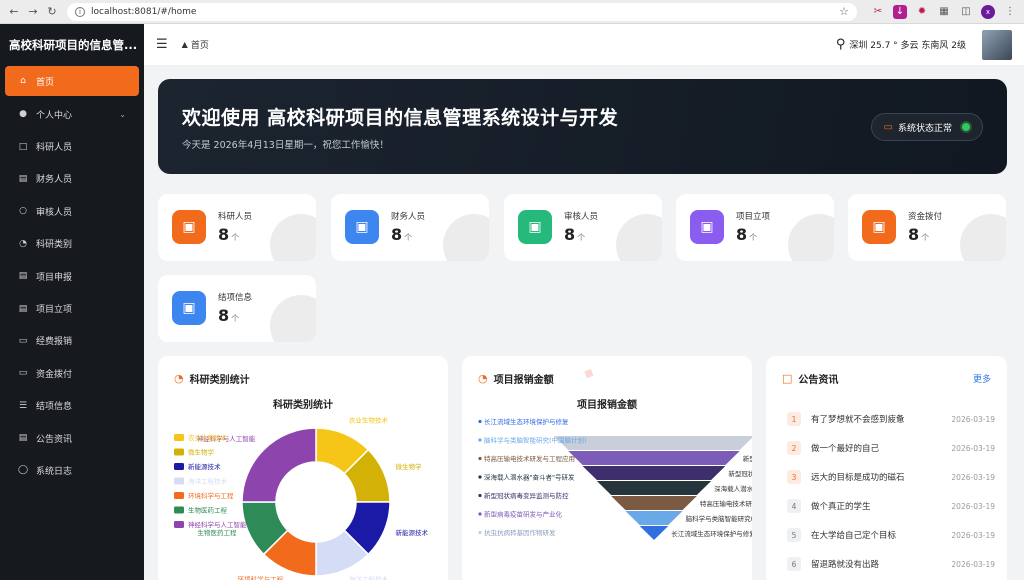 Image resolution: width=1024 pixels, height=580 pixels. What do you see at coordinates (810, 378) in the screenshot?
I see `panel-title: □ 公告资讯` at bounding box center [810, 378].